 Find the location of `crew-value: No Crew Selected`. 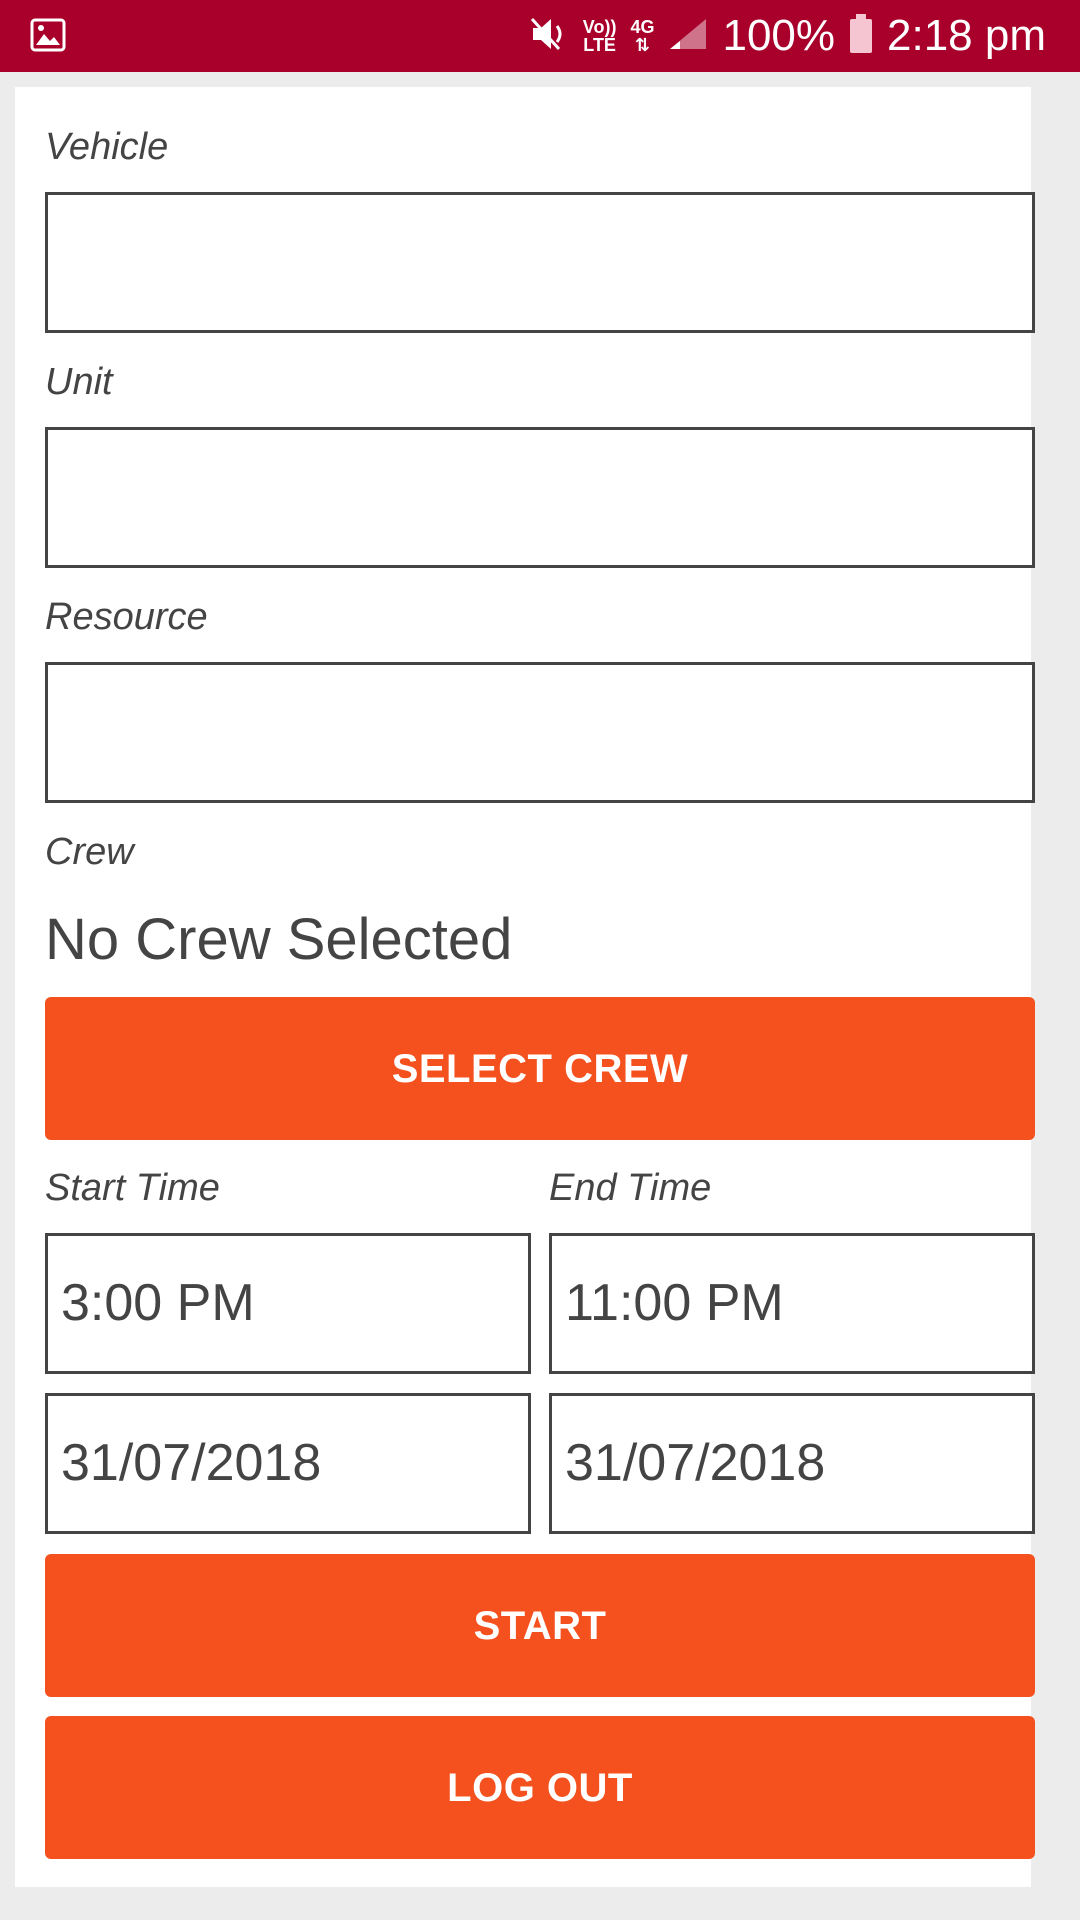

crew-value: No Crew Selected is located at coordinates (279, 939).